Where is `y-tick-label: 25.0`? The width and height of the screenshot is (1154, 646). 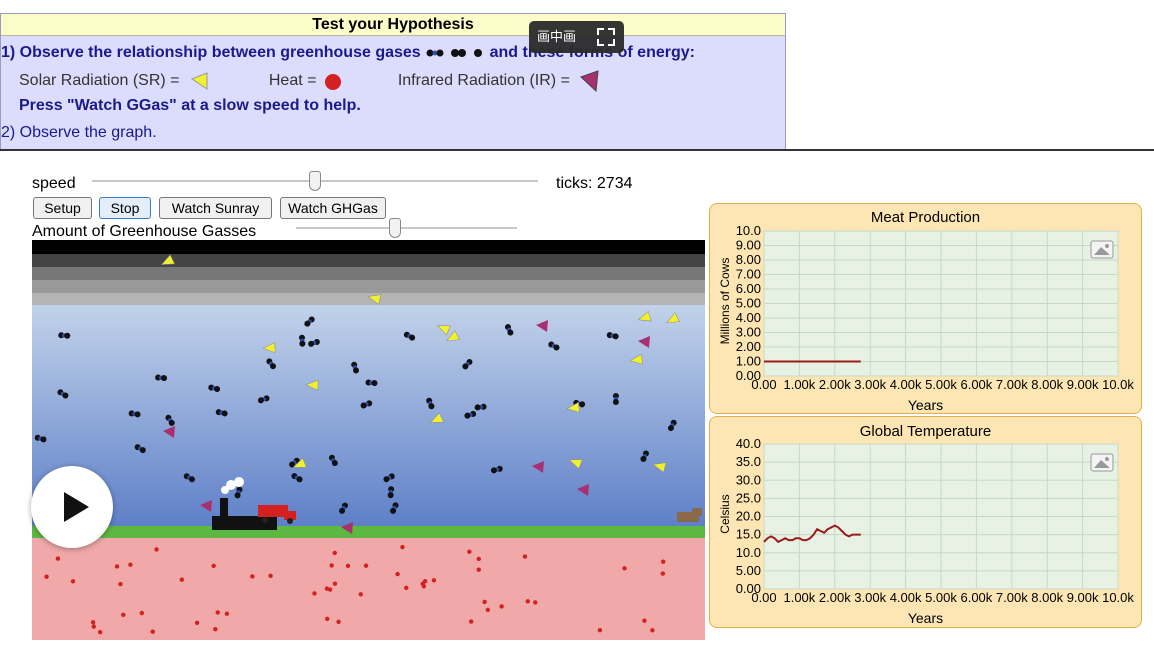 y-tick-label: 25.0 is located at coordinates (748, 497).